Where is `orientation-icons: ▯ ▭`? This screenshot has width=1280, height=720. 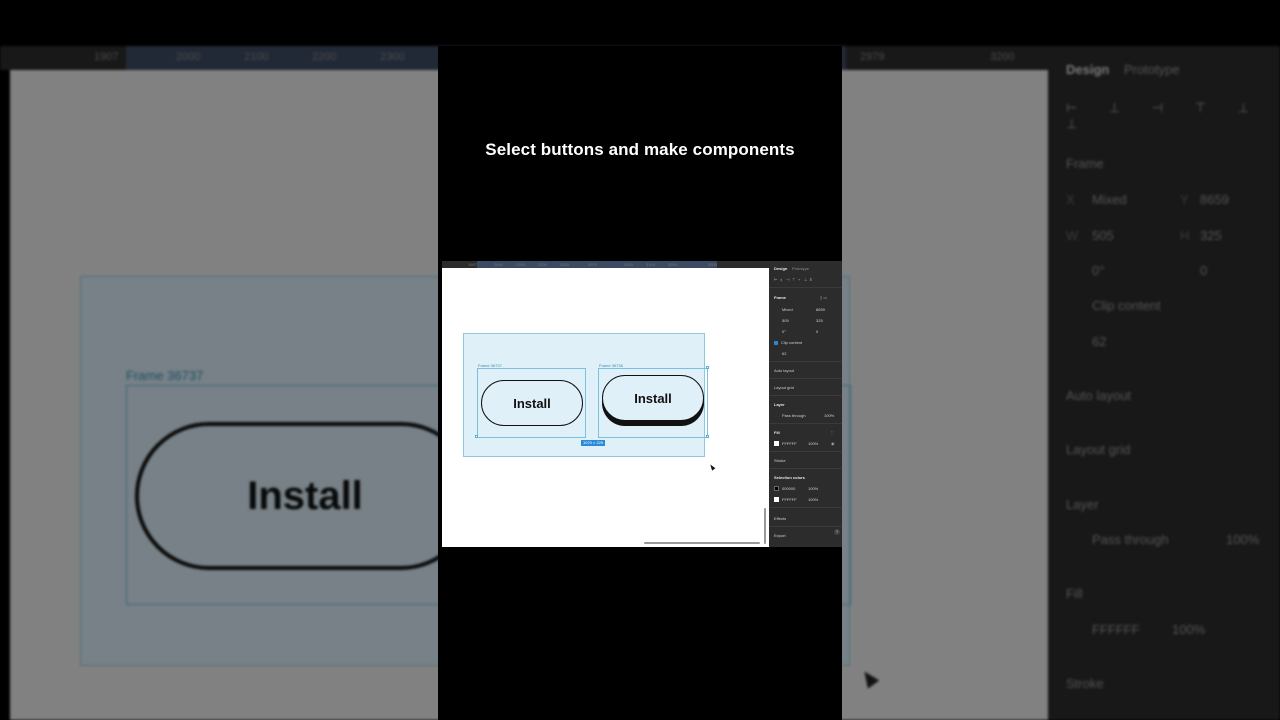
orientation-icons: ▯ ▭ is located at coordinates (823, 297).